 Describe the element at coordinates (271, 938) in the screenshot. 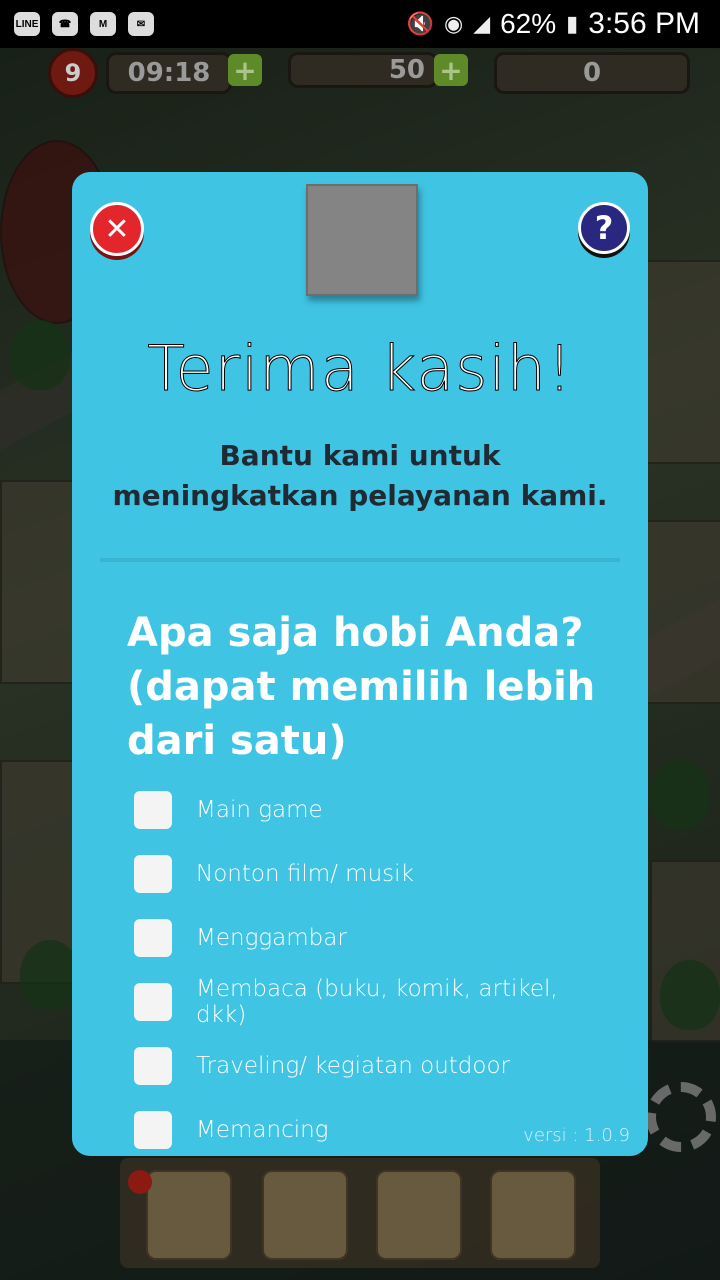

I see `option-label: Menggambar` at that location.